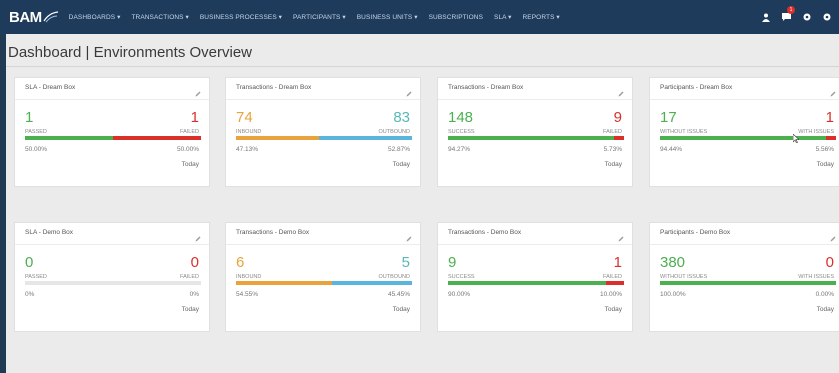 Image resolution: width=839 pixels, height=373 pixels. Describe the element at coordinates (244, 117) in the screenshot. I see `card-left-value: 74` at that location.